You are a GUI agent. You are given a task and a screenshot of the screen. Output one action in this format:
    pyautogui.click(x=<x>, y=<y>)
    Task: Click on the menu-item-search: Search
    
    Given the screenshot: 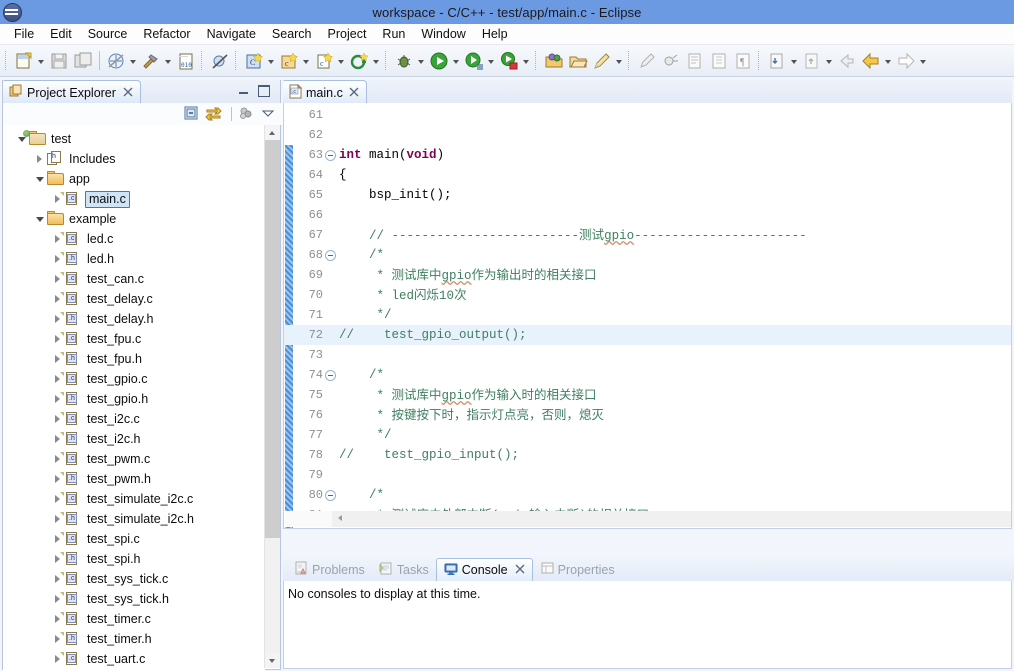 What is the action you would take?
    pyautogui.click(x=292, y=34)
    